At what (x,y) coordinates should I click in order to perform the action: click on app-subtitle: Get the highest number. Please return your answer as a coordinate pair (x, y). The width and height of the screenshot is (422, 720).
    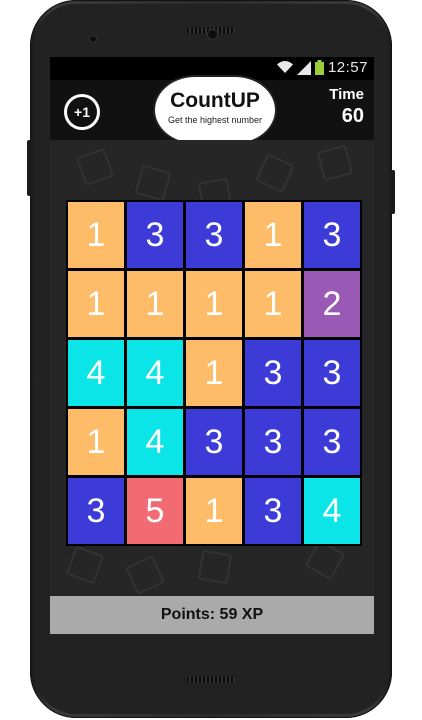
    Looking at the image, I should click on (215, 120).